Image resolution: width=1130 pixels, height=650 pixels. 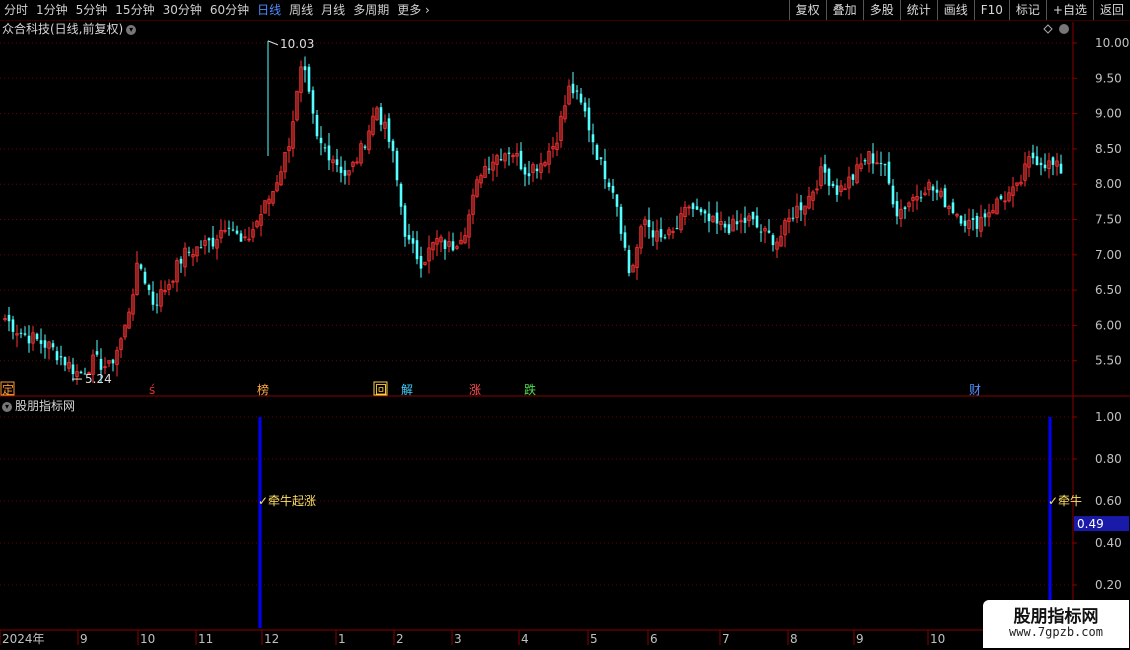 I want to click on period-tab: 分时, so click(x=16, y=10).